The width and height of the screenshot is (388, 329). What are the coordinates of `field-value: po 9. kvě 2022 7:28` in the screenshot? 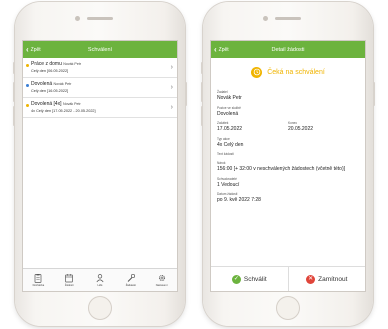 It's located at (239, 200).